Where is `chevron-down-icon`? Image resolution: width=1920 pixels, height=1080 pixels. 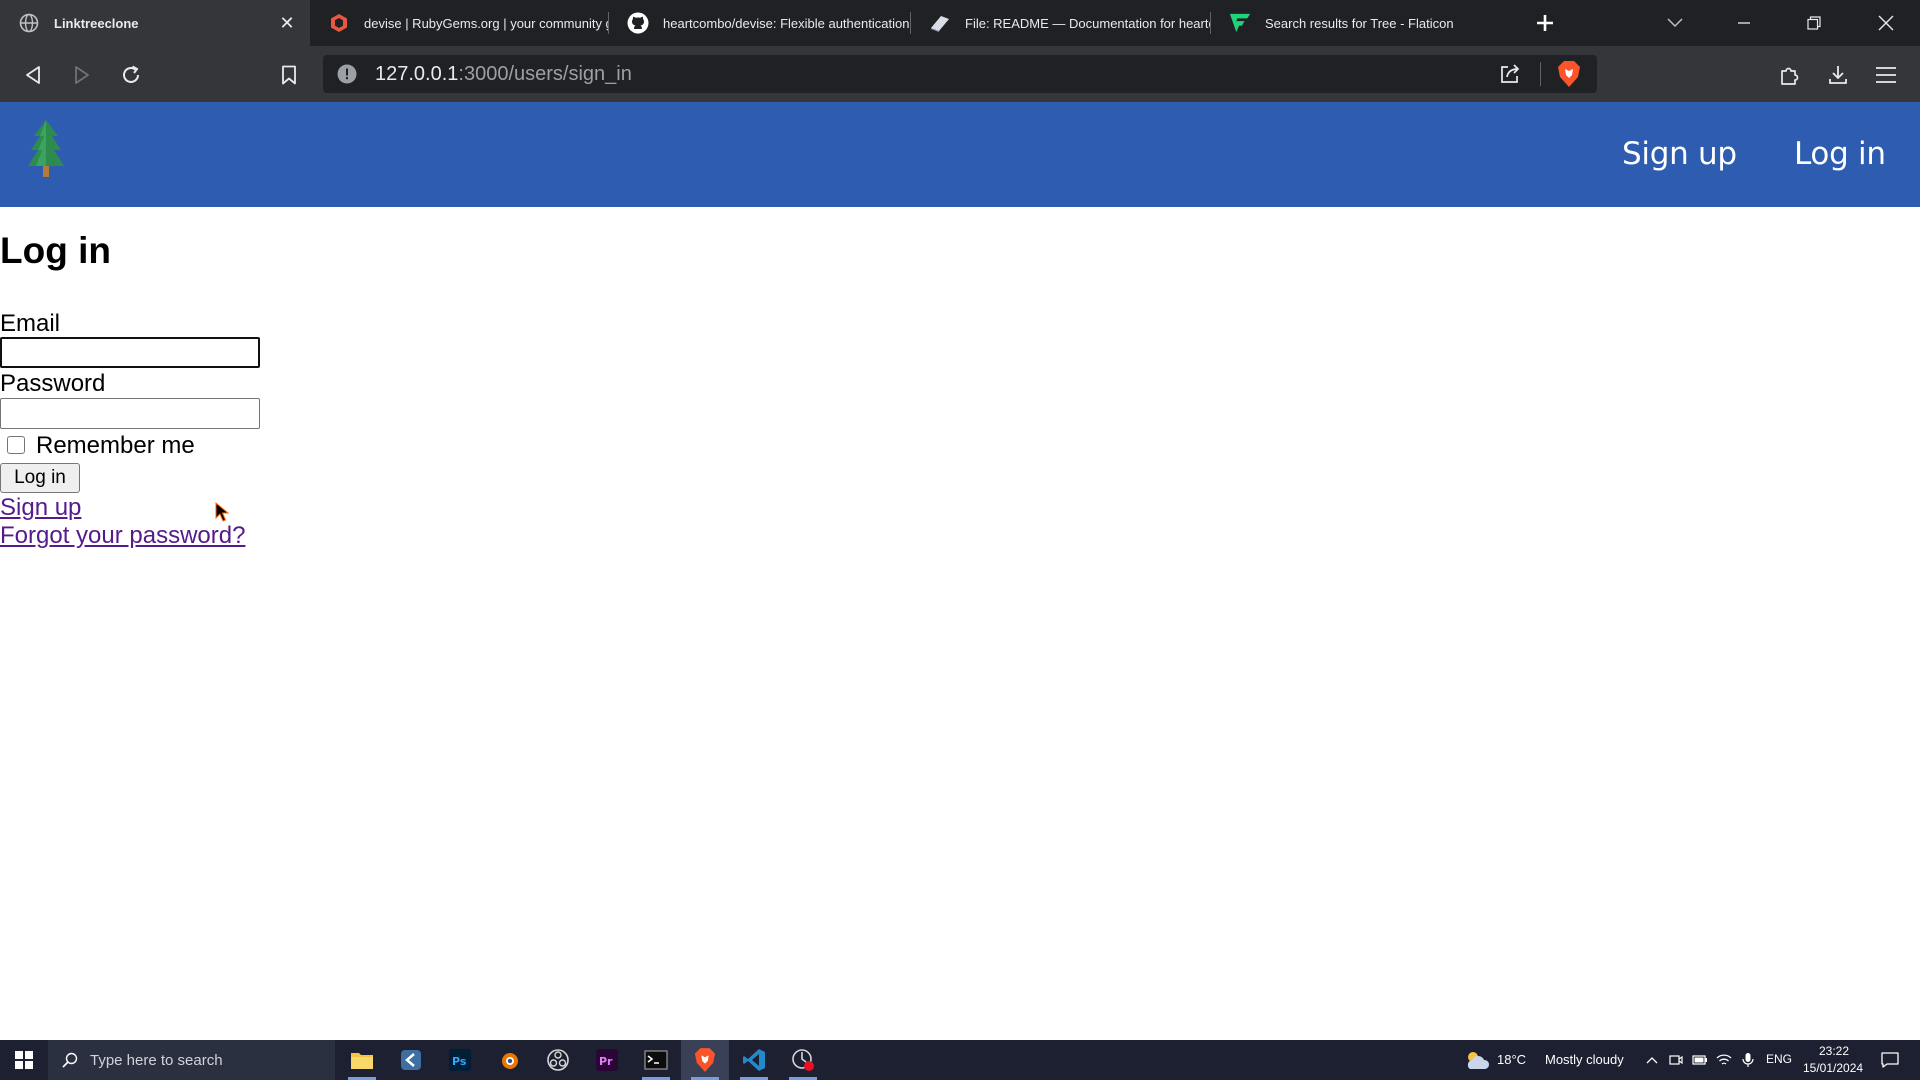
chevron-down-icon is located at coordinates (1675, 23).